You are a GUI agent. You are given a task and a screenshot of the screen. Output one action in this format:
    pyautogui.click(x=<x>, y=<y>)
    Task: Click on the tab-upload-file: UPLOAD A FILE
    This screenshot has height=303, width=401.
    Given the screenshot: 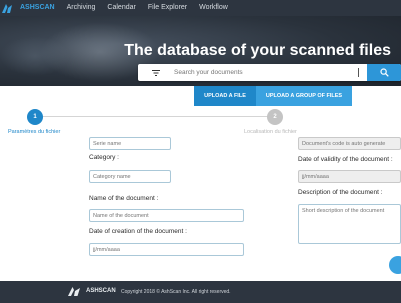 What is the action you would take?
    pyautogui.click(x=225, y=96)
    